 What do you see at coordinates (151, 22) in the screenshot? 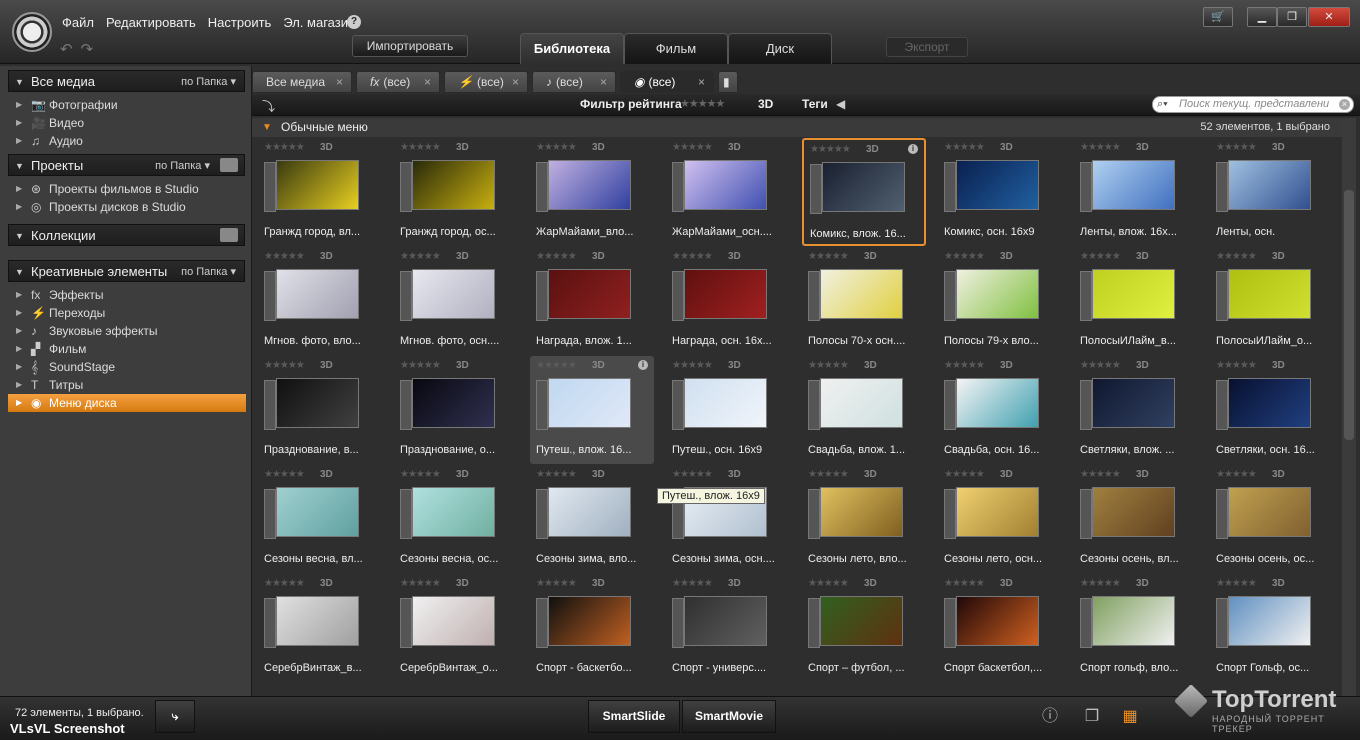
I see `menu-edit: Редактировать` at bounding box center [151, 22].